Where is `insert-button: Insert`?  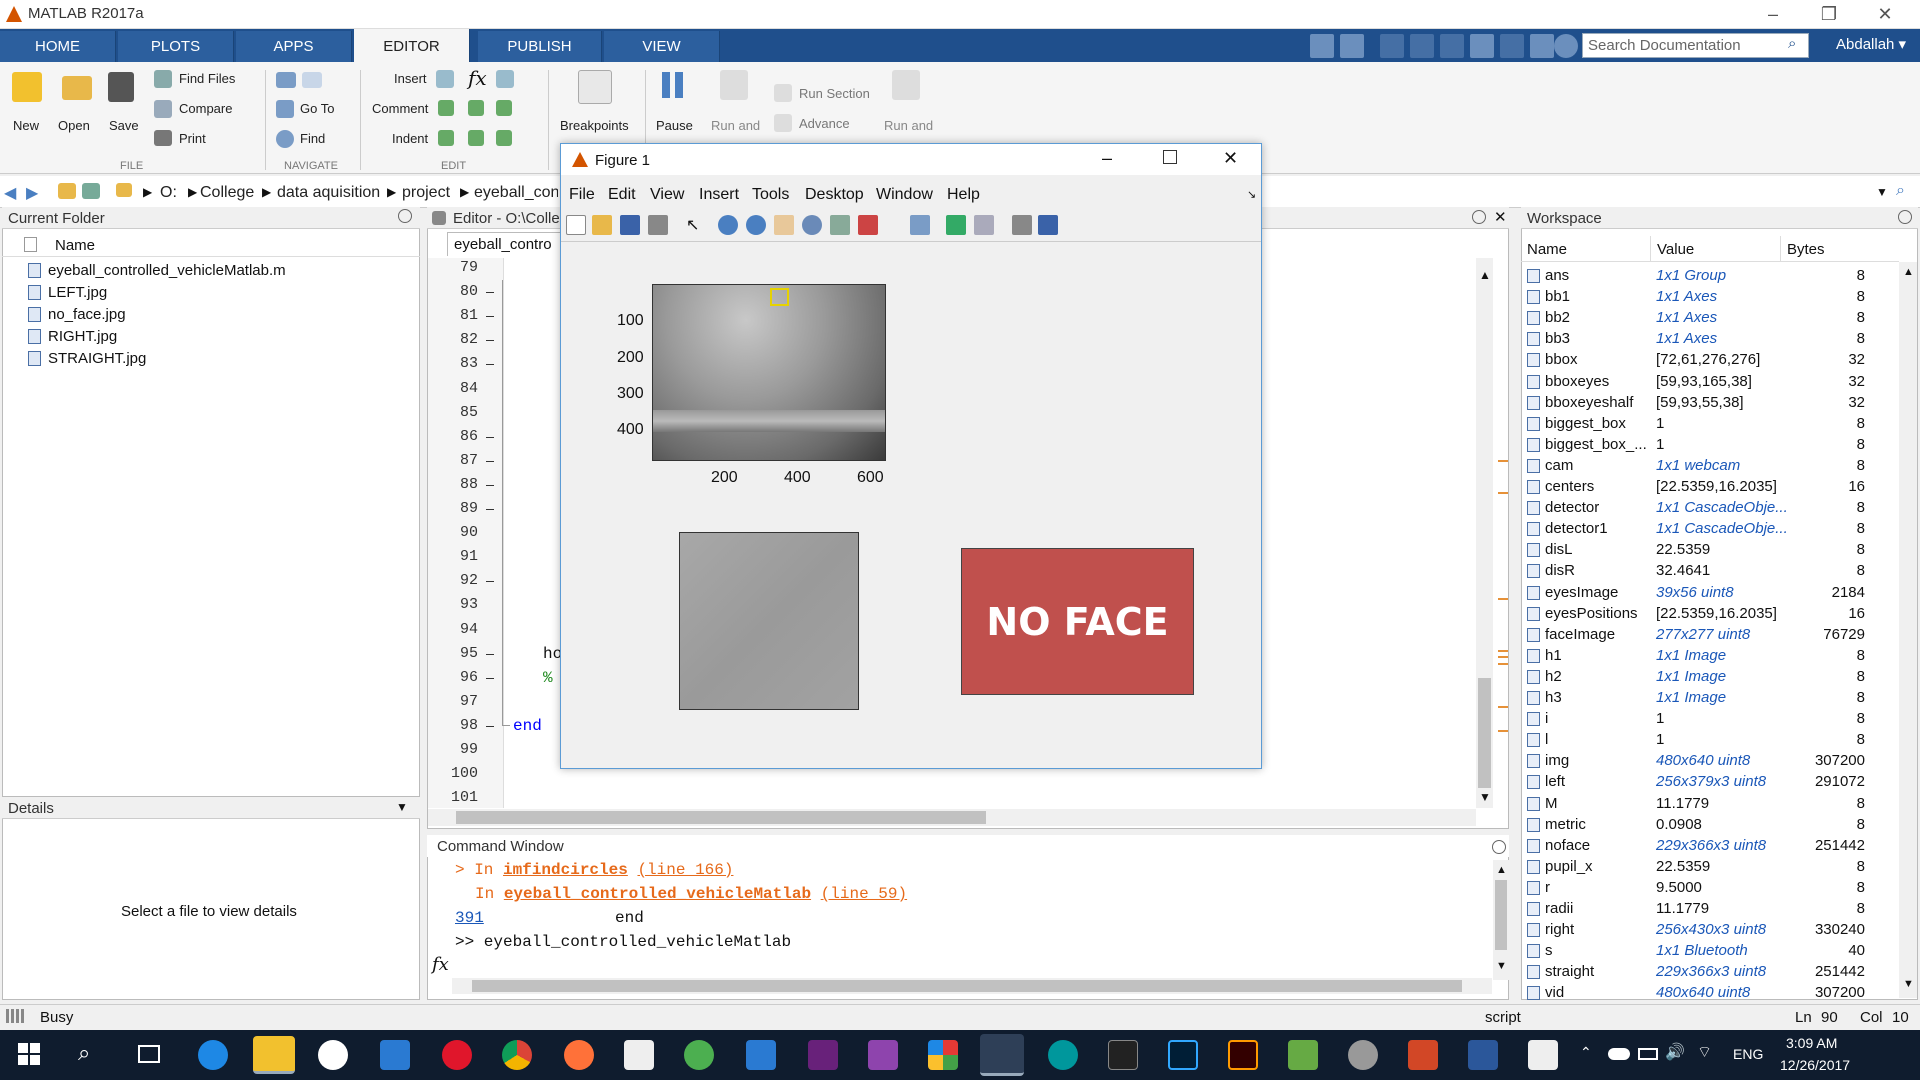
insert-button: Insert is located at coordinates (410, 78).